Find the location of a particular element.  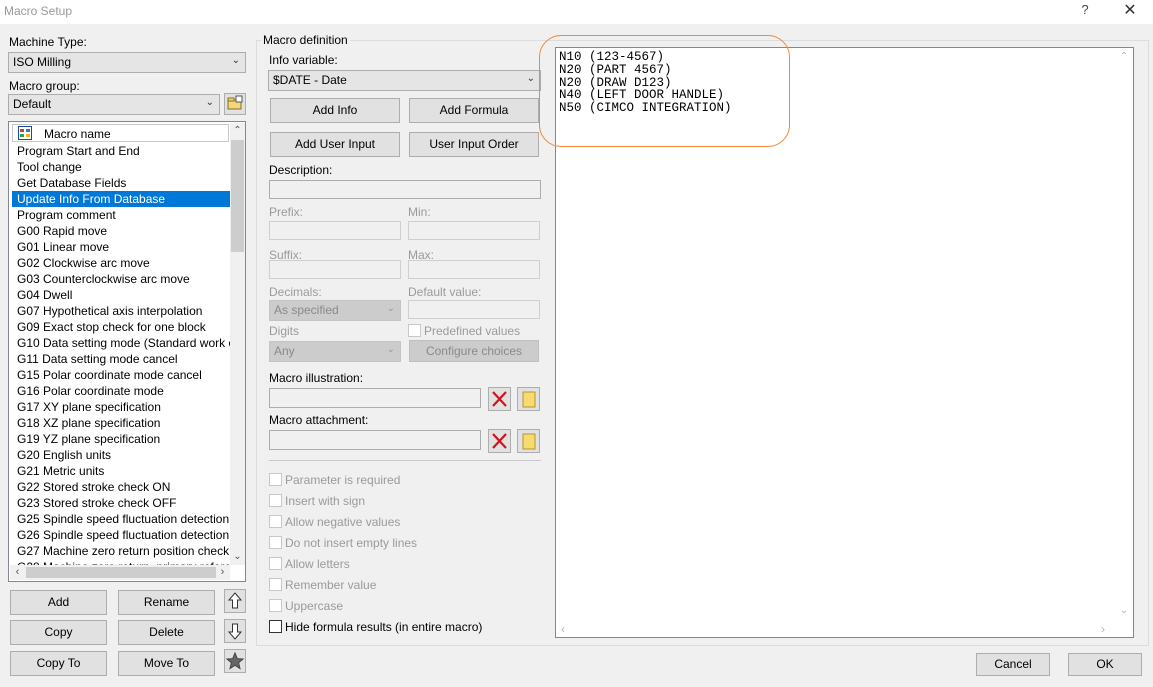

list-item: G02 Clockwise arc move is located at coordinates (121, 263).